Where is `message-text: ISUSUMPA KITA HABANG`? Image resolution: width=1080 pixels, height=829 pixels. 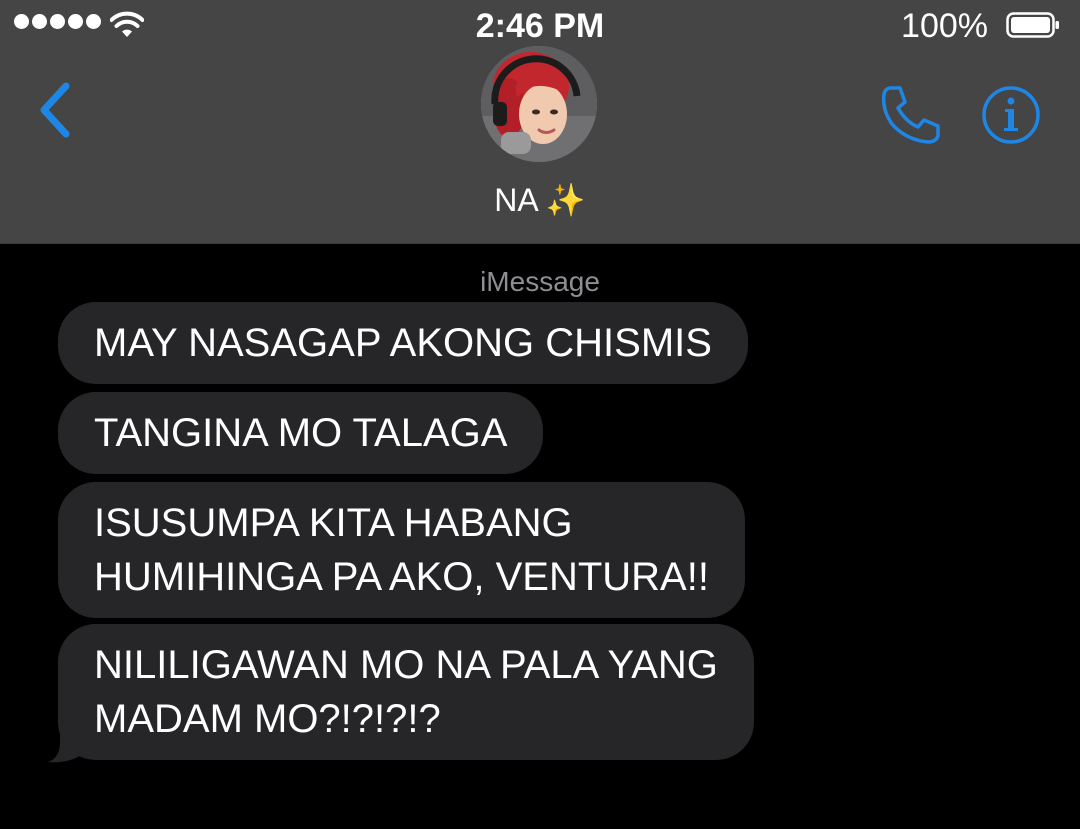 message-text: ISUSUMPA KITA HABANG is located at coordinates (333, 523).